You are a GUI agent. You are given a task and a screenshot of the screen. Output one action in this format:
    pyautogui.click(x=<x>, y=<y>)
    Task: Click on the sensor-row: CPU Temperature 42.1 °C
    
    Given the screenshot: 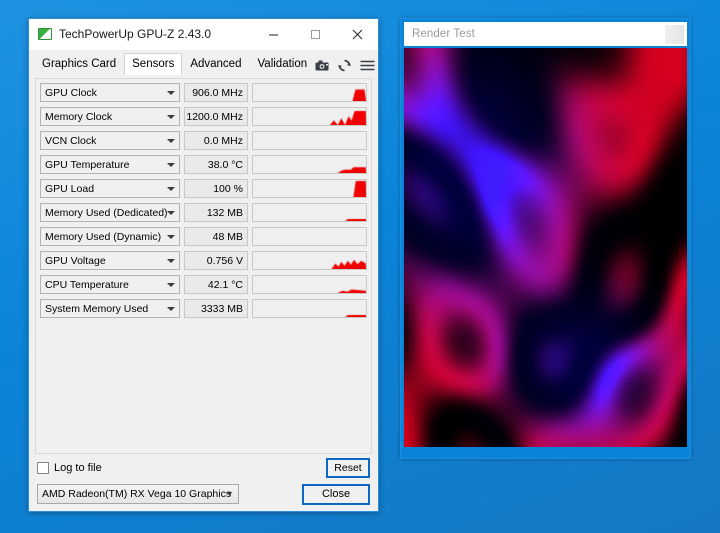 What is the action you would take?
    pyautogui.click(x=203, y=284)
    